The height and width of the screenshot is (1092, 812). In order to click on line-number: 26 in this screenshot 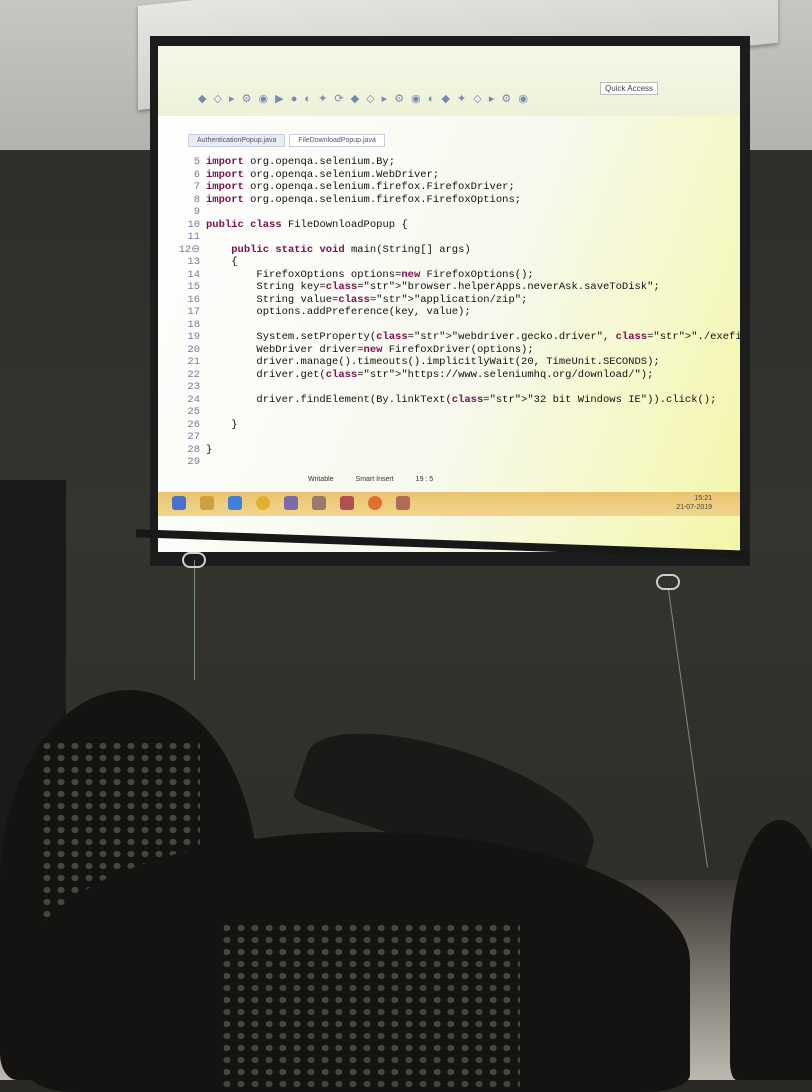, I will do `click(193, 424)`.